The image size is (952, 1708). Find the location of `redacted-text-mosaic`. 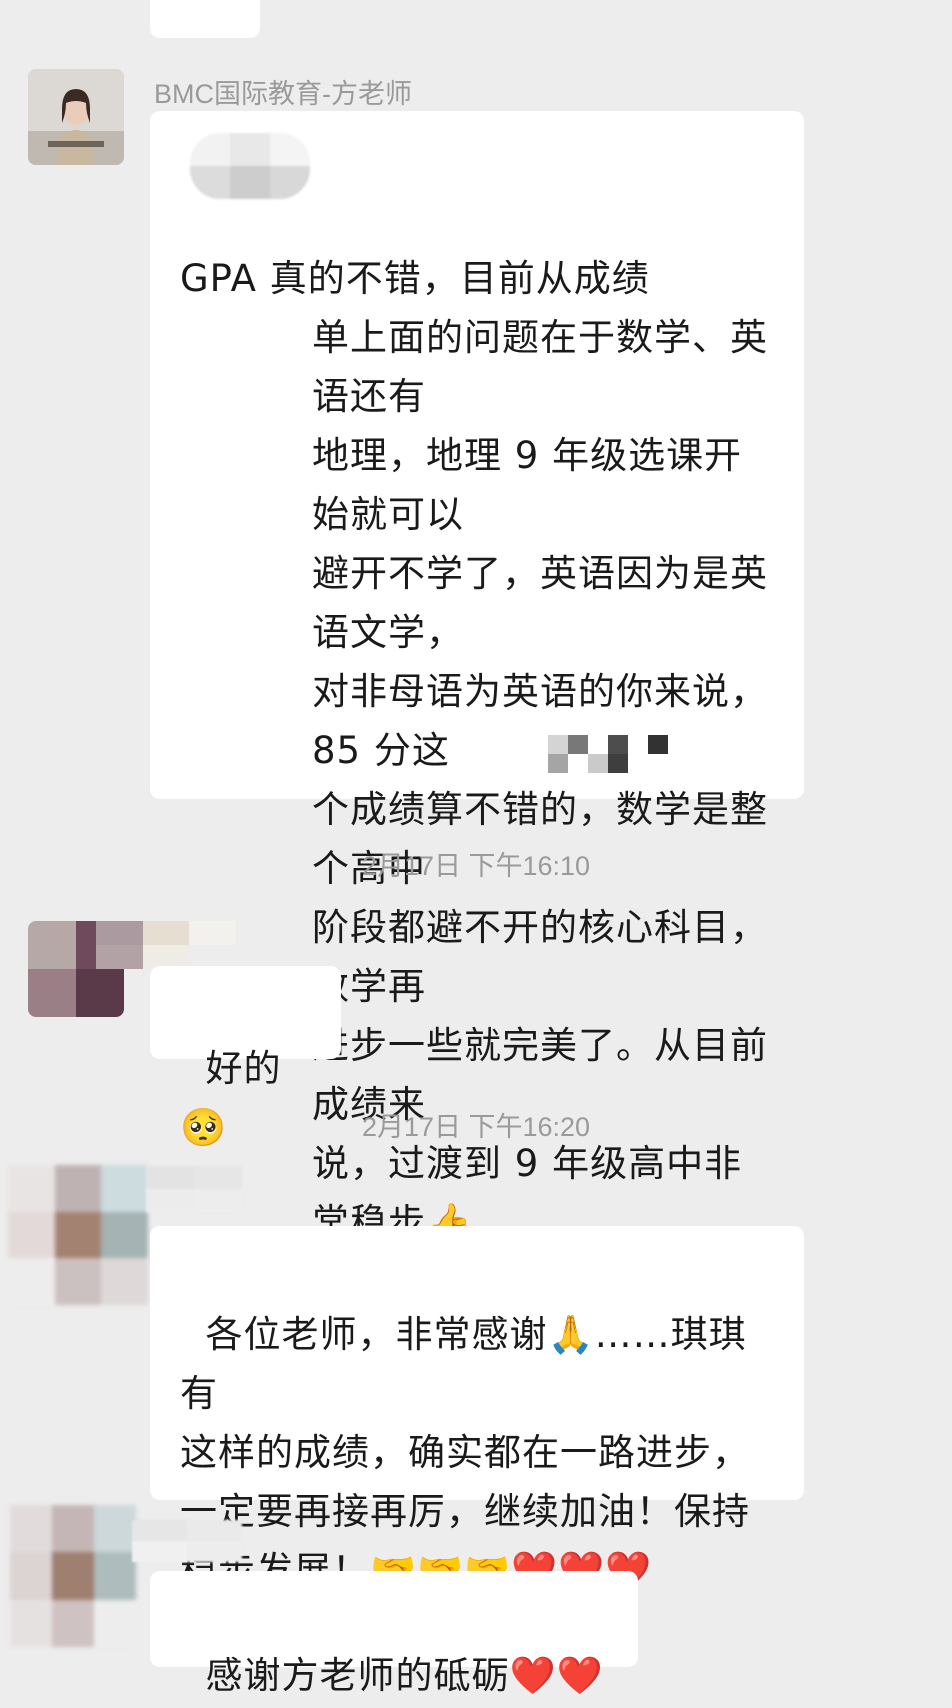

redacted-text-mosaic is located at coordinates (608, 754).